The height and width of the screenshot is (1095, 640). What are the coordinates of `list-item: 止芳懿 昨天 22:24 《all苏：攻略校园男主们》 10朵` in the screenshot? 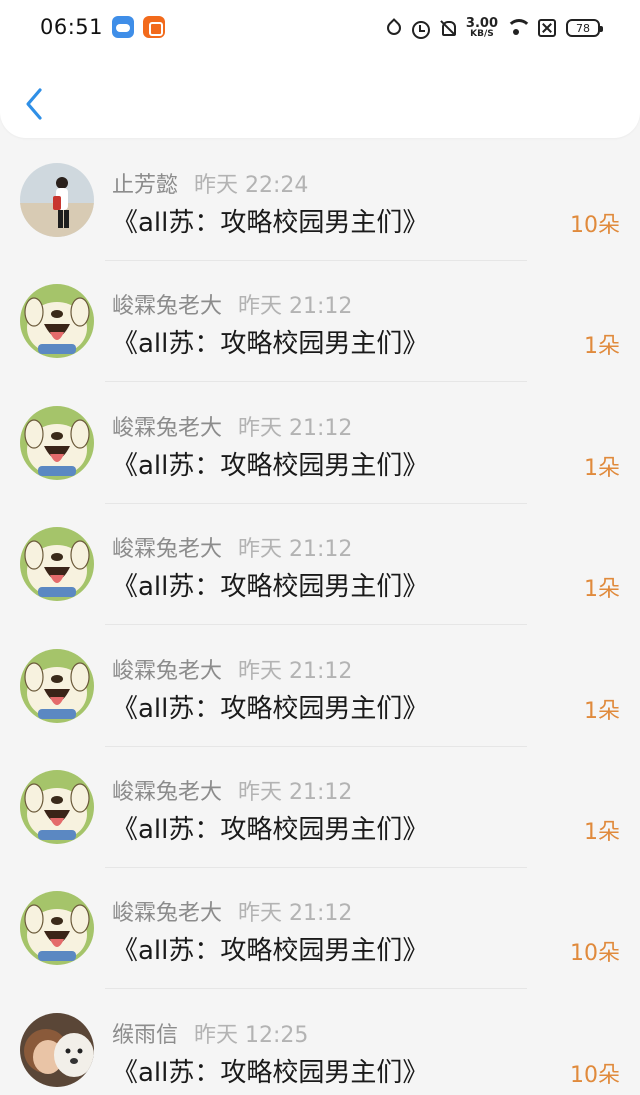 It's located at (320, 210).